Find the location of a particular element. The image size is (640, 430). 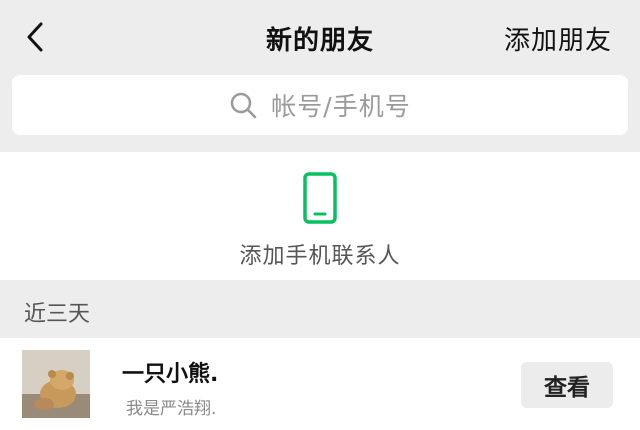

friend-name: 一只小熊. is located at coordinates (170, 374).